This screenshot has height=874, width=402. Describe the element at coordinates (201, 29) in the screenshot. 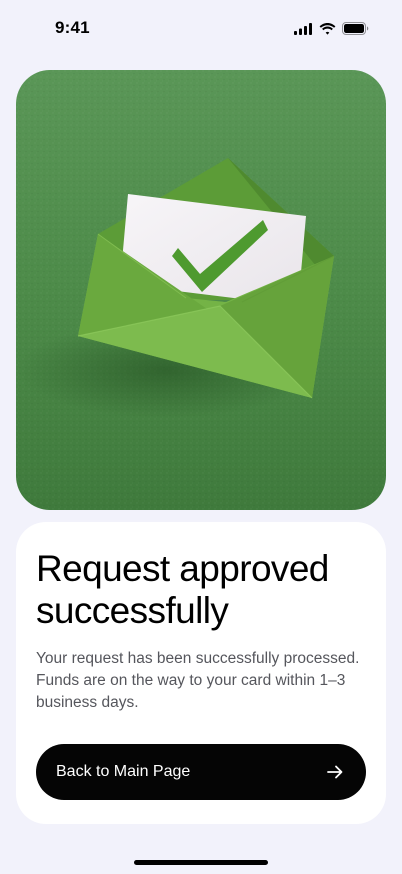

I see `status-bar: 9:41` at that location.